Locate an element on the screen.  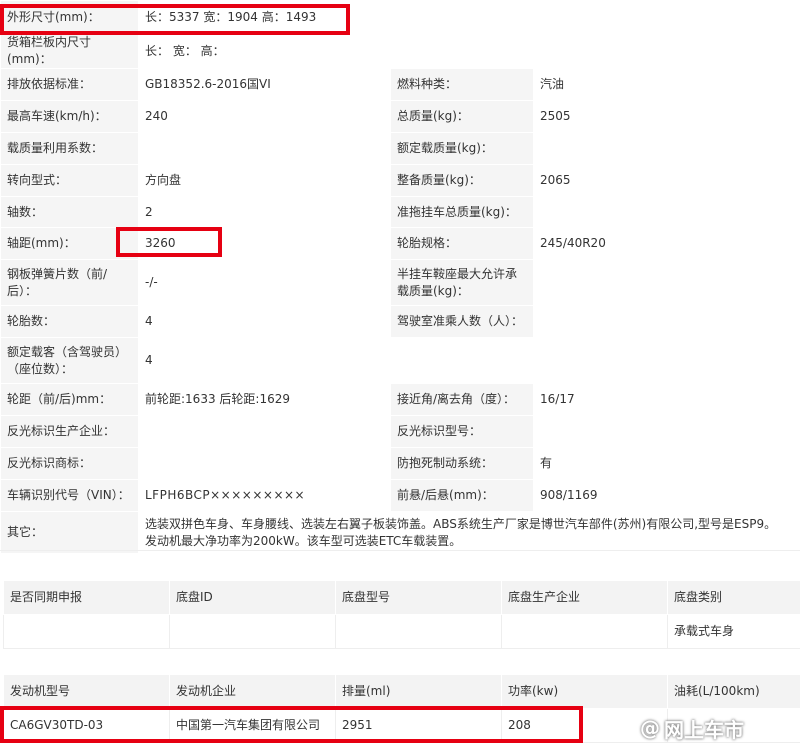
spec-label: 半挂车鞍座最大允许承载质量(kg)： is located at coordinates (462, 282).